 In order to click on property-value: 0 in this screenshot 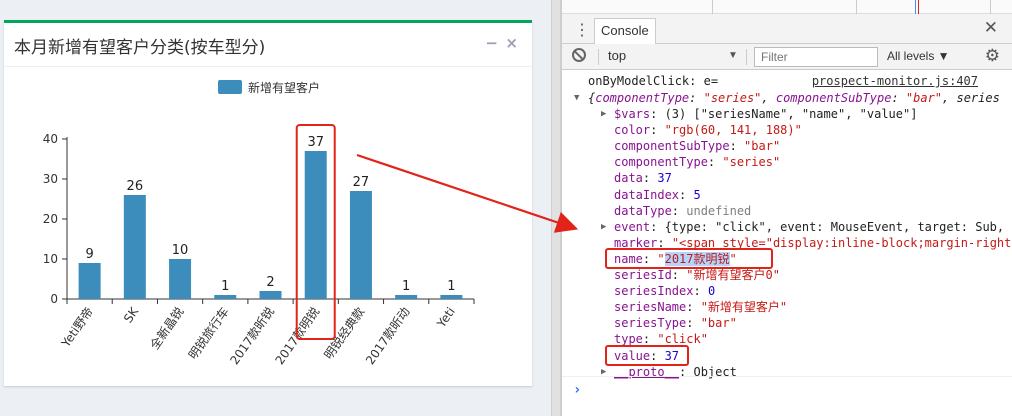, I will do `click(711, 291)`.